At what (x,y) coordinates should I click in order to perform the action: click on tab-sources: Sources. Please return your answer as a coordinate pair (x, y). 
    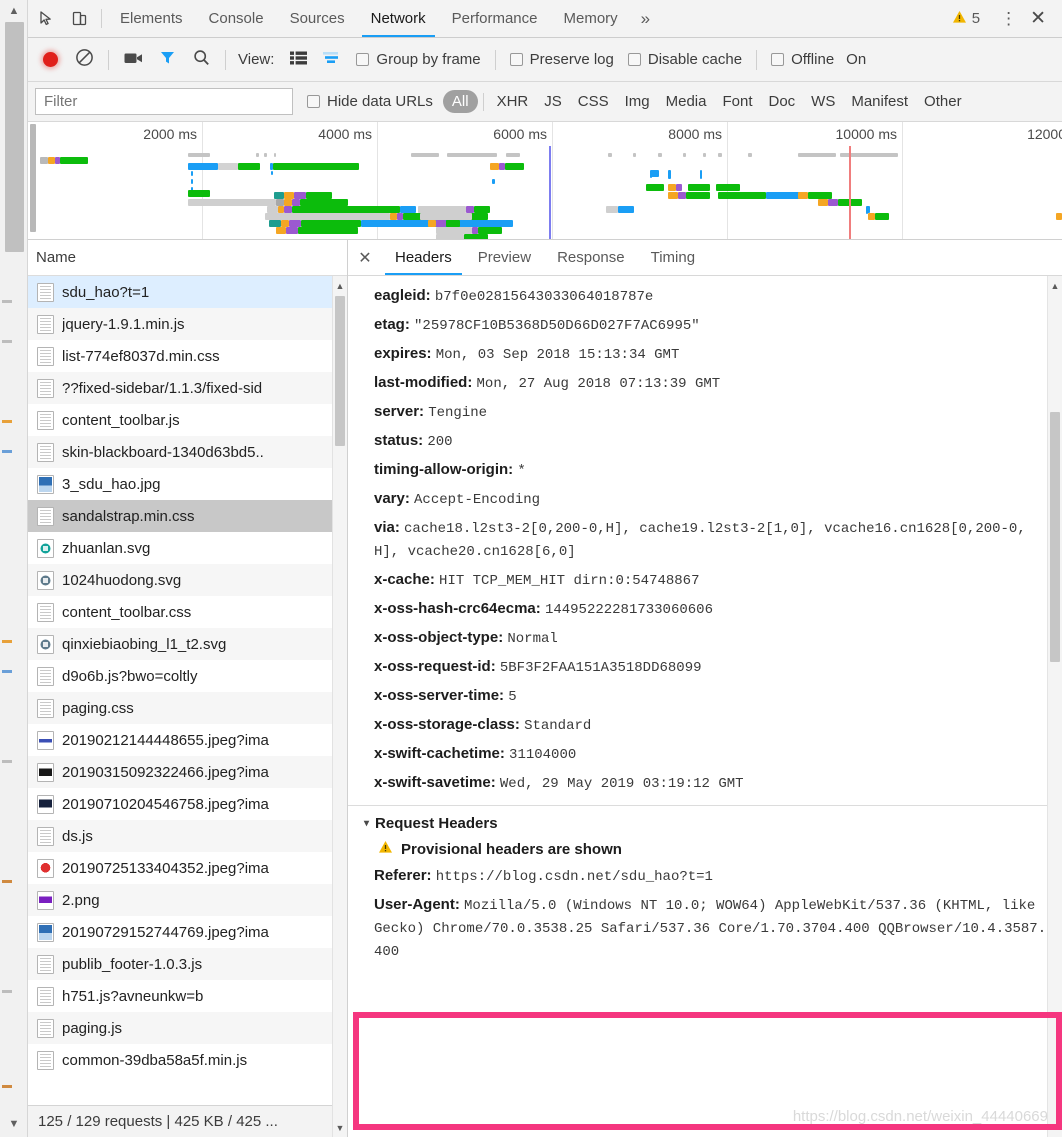
    Looking at the image, I should click on (317, 18).